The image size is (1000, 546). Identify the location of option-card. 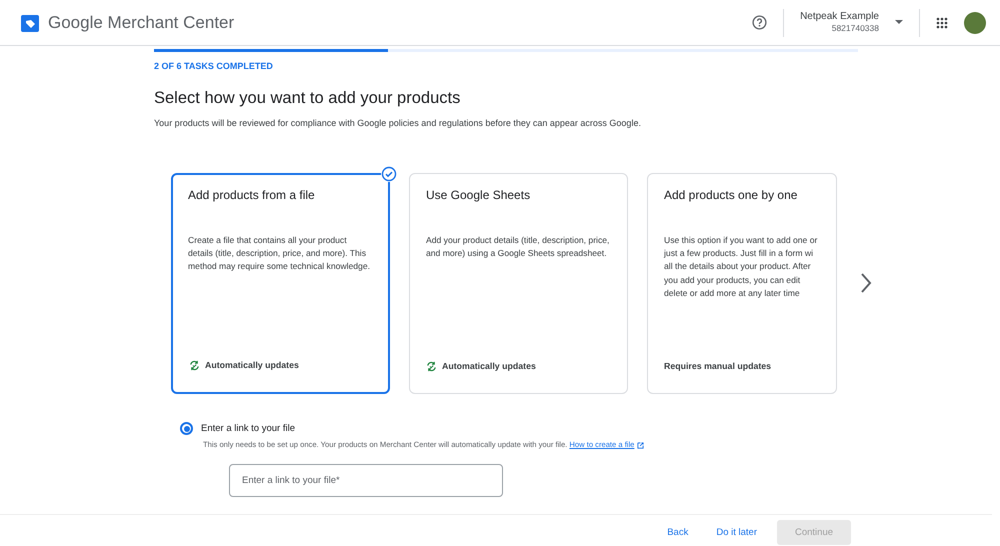
(742, 283).